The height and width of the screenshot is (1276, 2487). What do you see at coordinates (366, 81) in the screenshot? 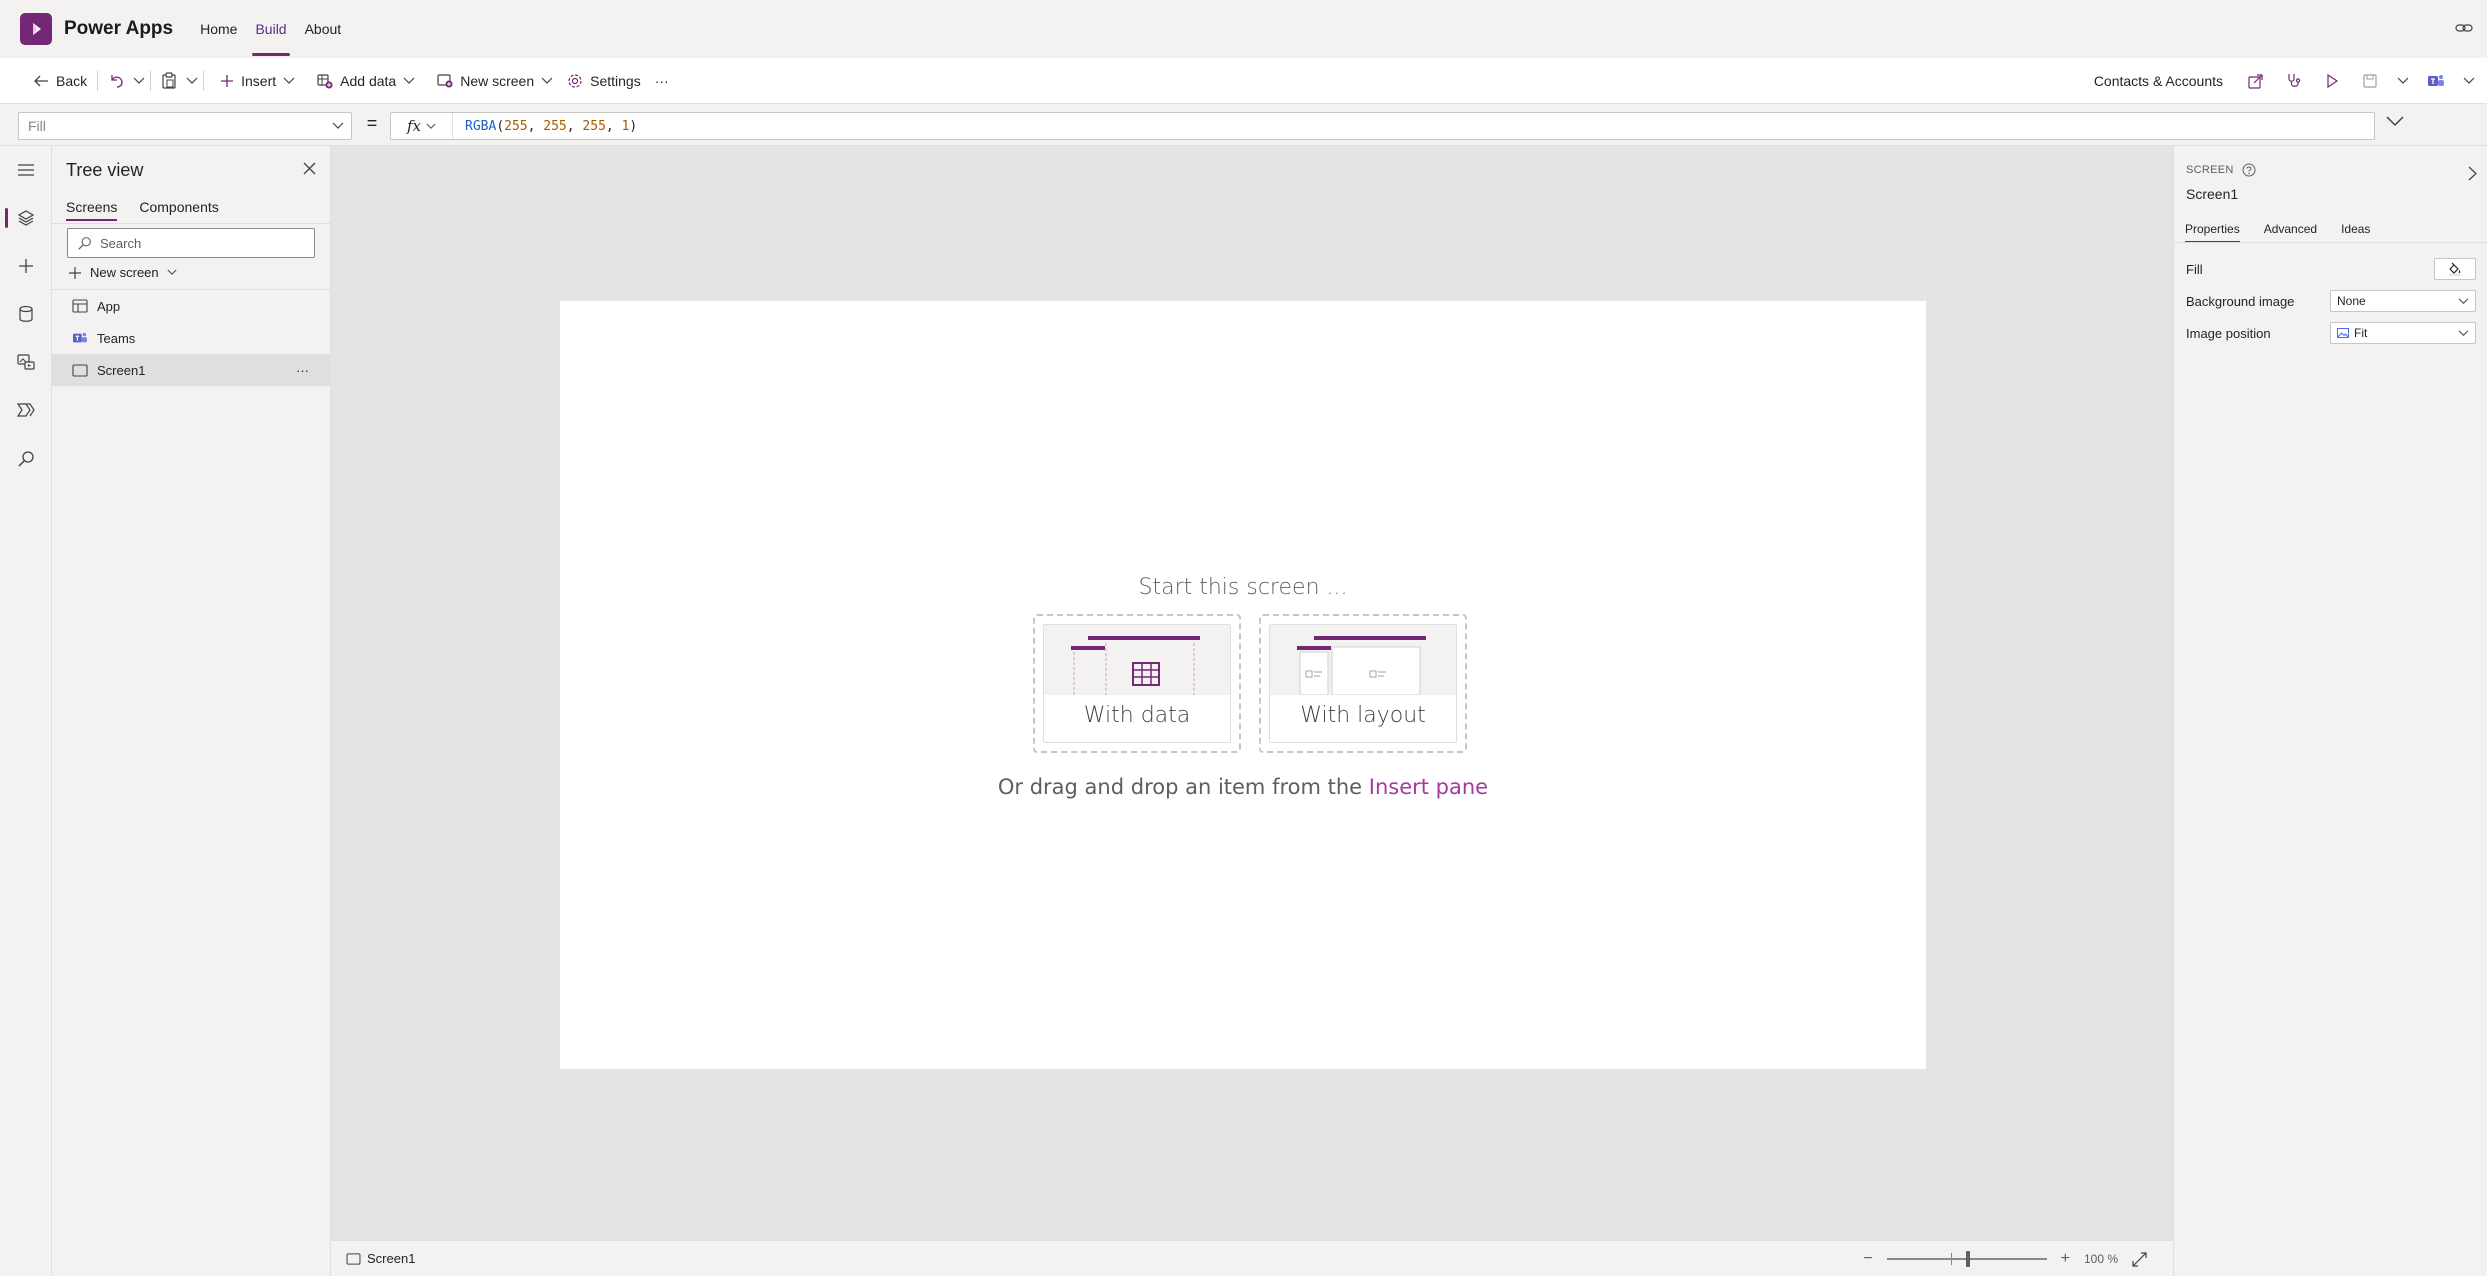
I see `add-data-button: Add data` at bounding box center [366, 81].